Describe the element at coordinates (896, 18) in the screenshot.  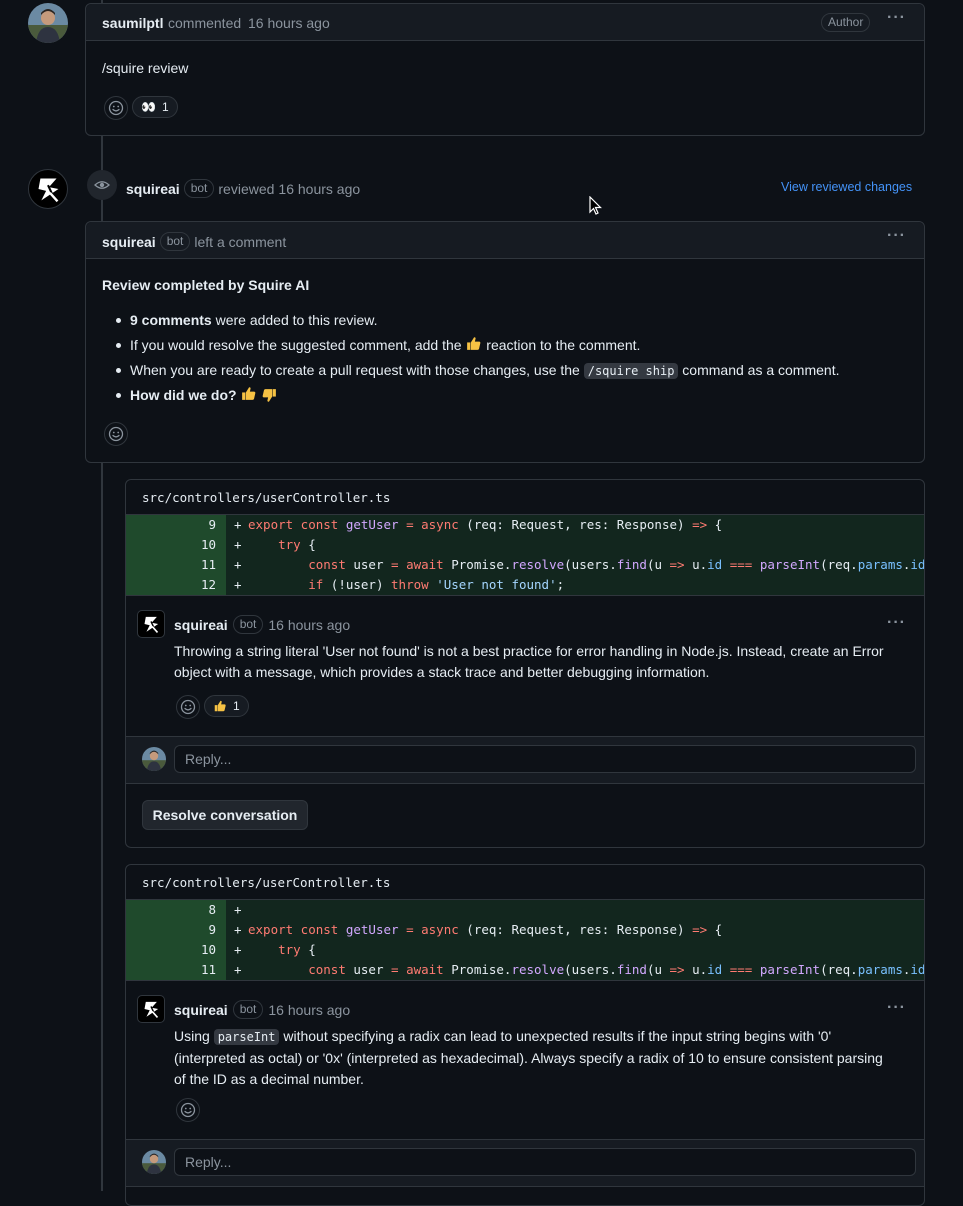
I see `comment-options-icon: ···` at that location.